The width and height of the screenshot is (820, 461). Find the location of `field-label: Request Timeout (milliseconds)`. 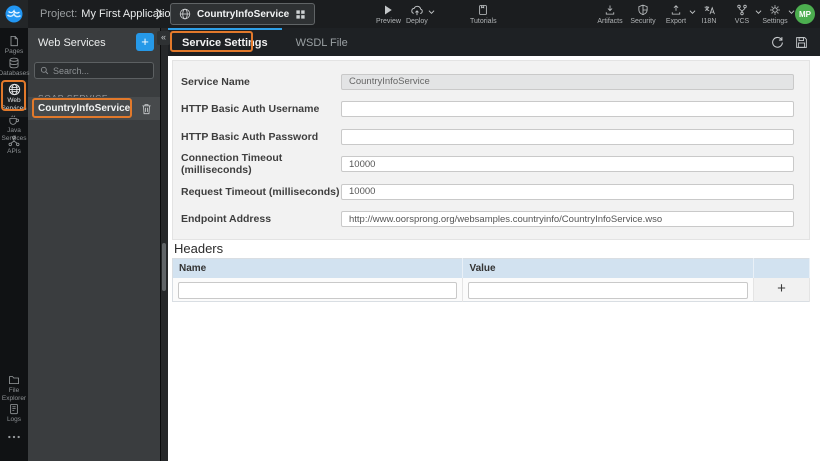

field-label: Request Timeout (milliseconds) is located at coordinates (260, 191).